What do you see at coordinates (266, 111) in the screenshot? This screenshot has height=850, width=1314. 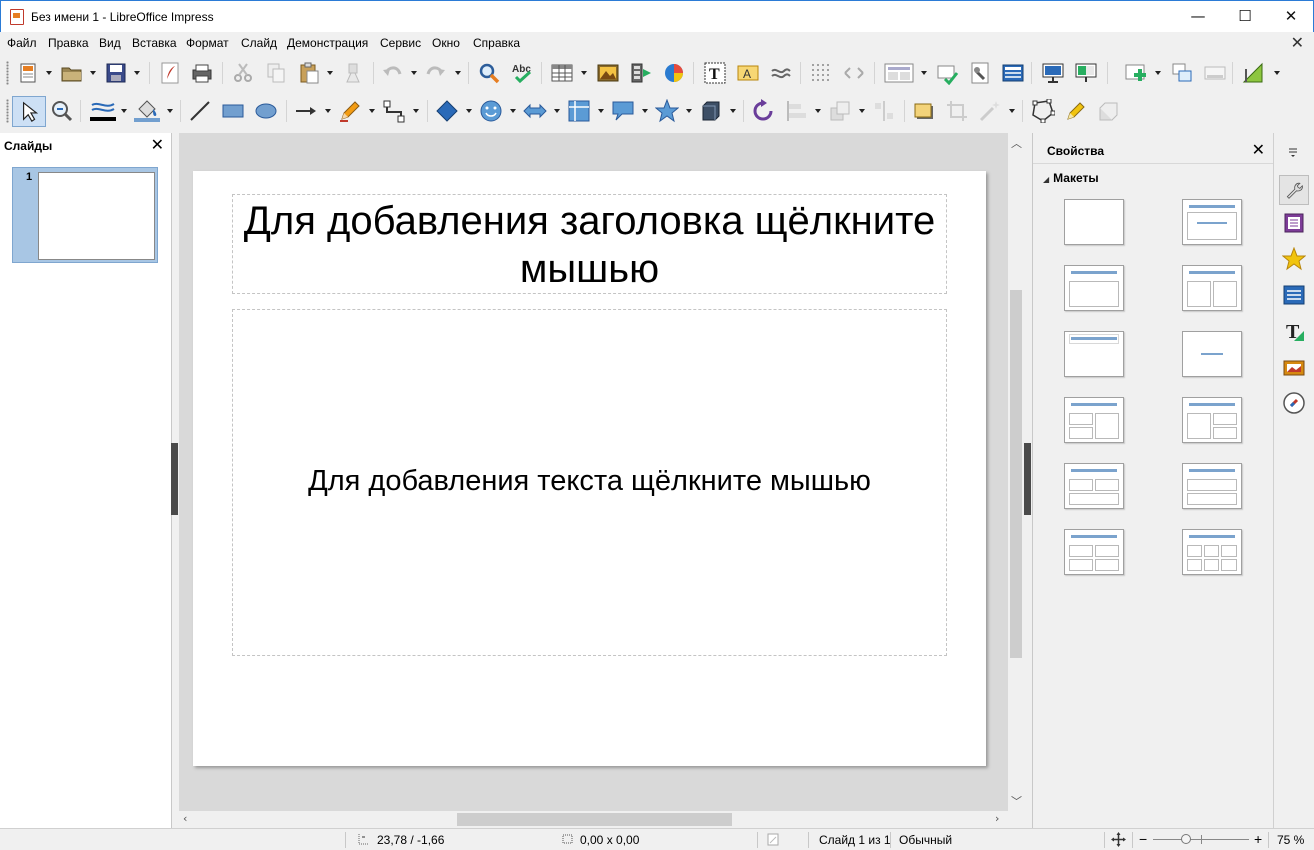 I see `ellipse-tool-icon` at bounding box center [266, 111].